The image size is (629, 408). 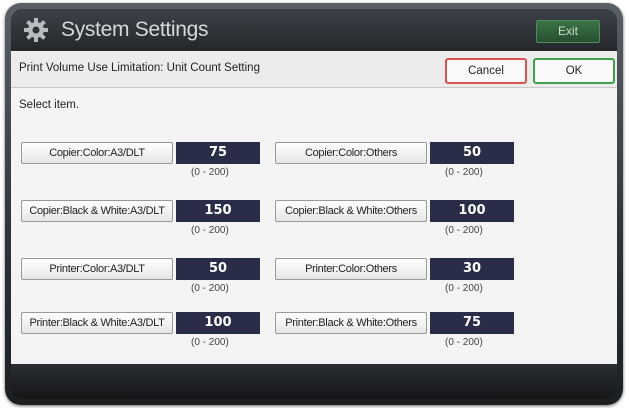 I want to click on setting-item-button: Copier:Color:A3/DLT, so click(x=97, y=153).